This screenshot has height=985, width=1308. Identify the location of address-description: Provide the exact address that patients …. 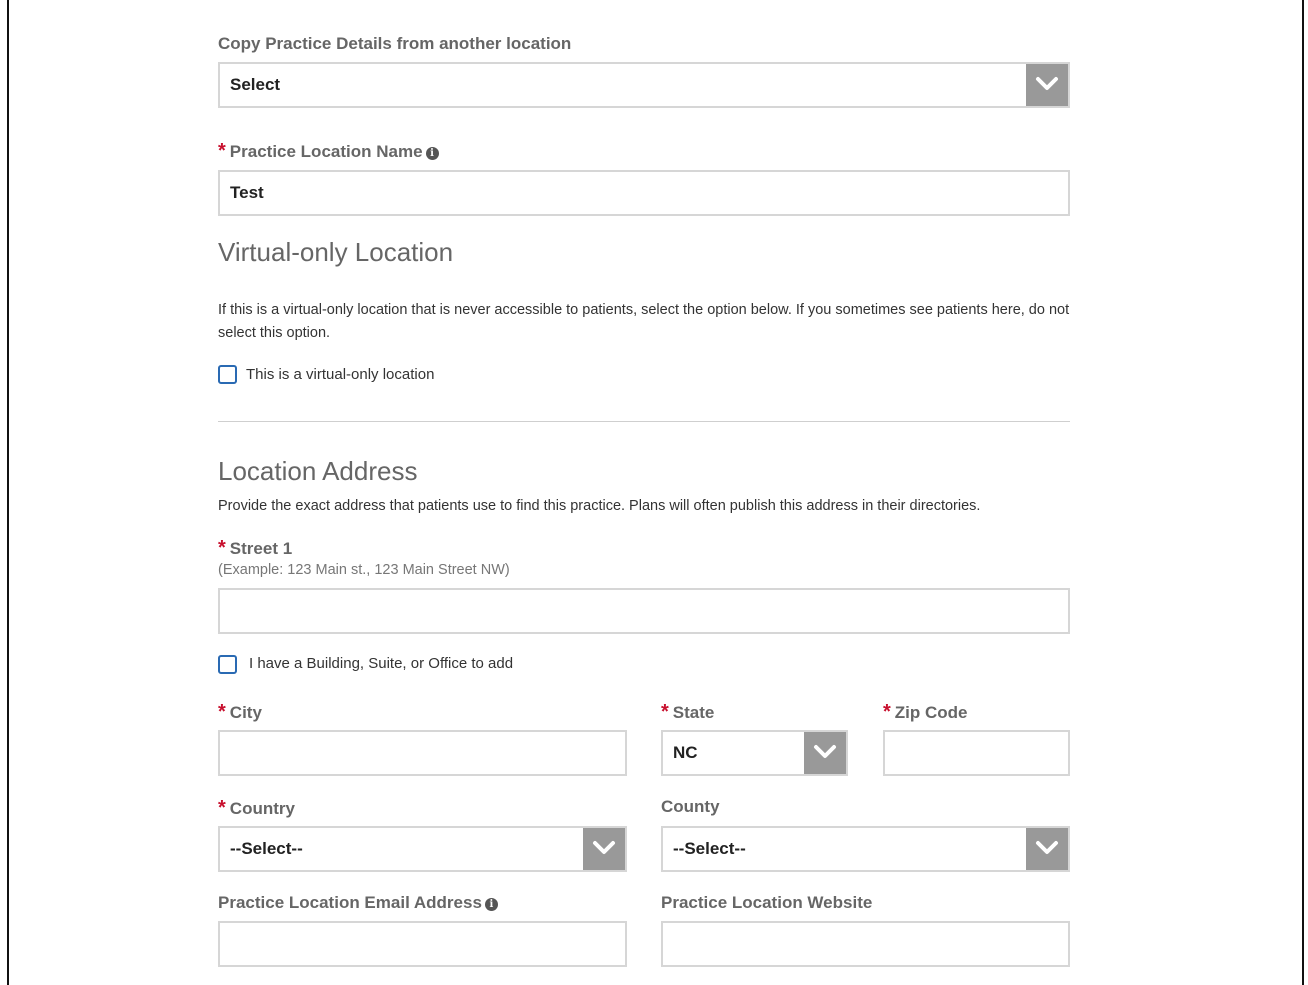
(599, 506).